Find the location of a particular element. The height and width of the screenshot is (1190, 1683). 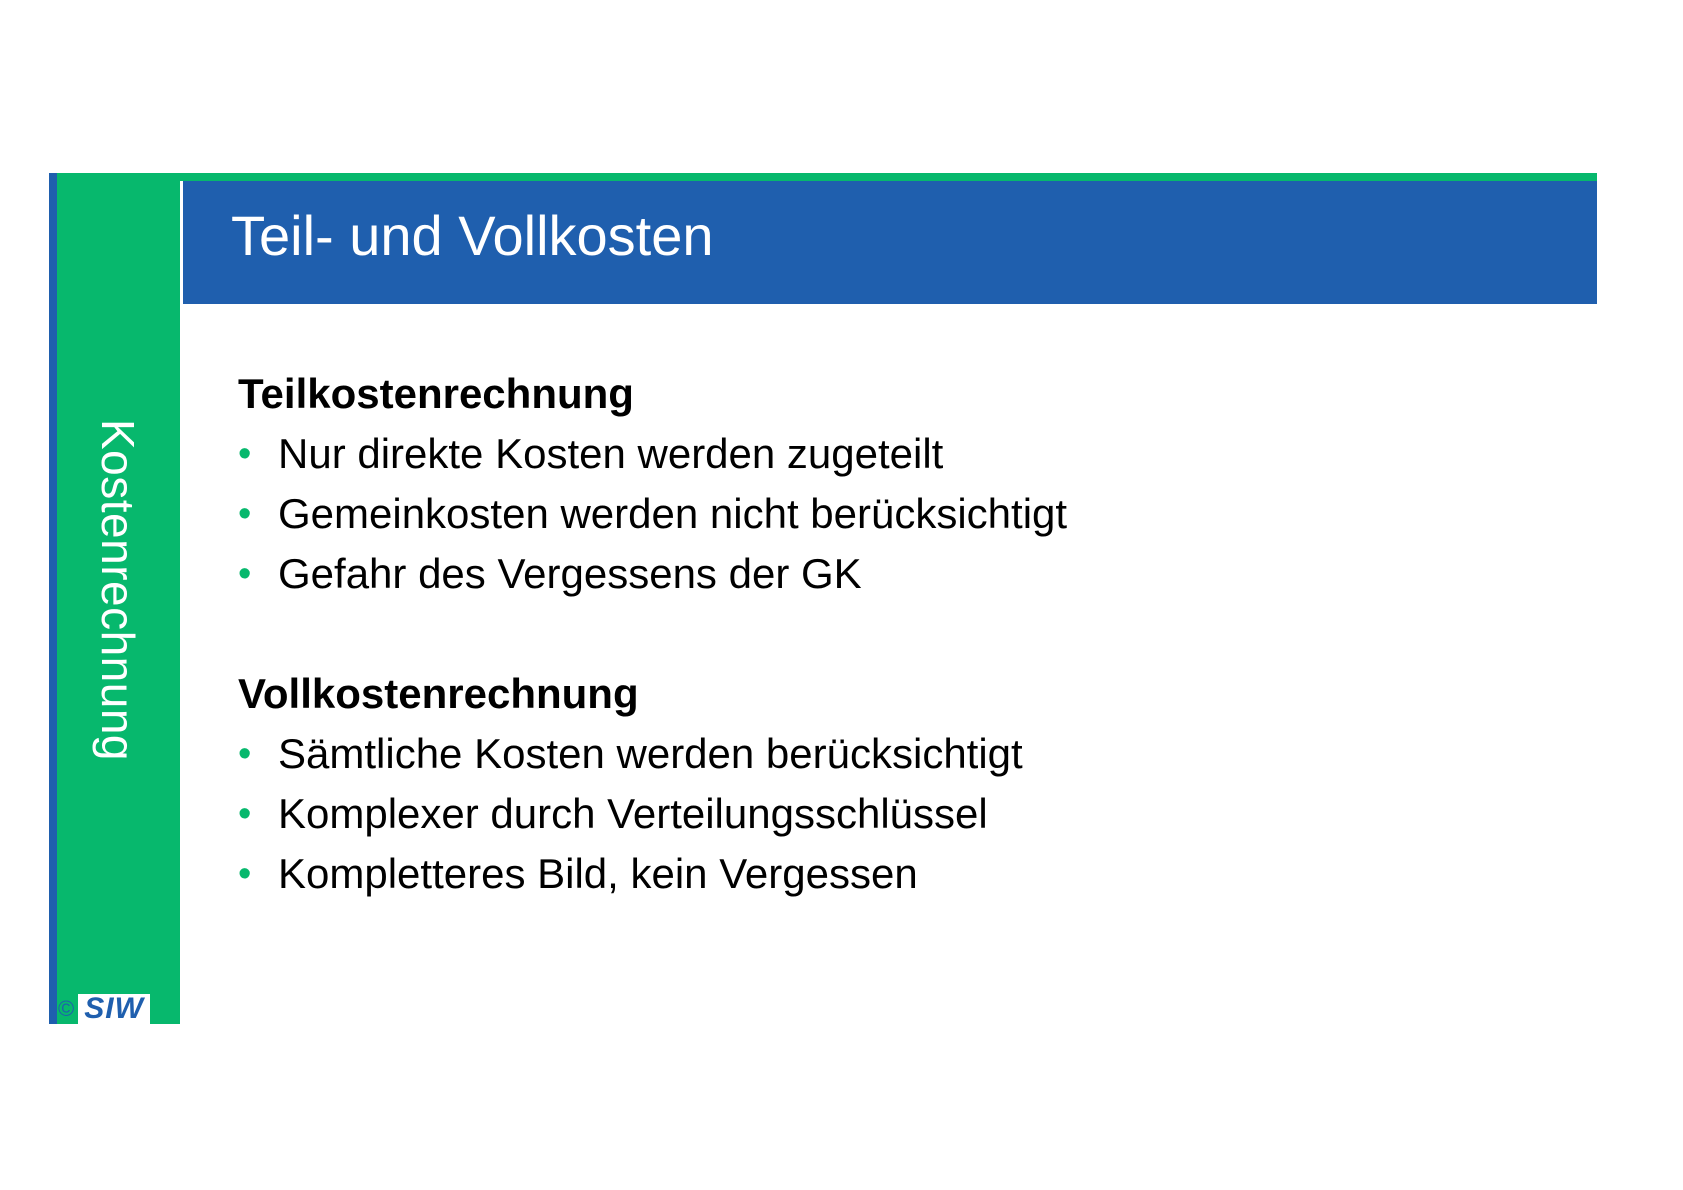

list-item-text: Kompletteres Bild, kein Vergessen is located at coordinates (598, 873).